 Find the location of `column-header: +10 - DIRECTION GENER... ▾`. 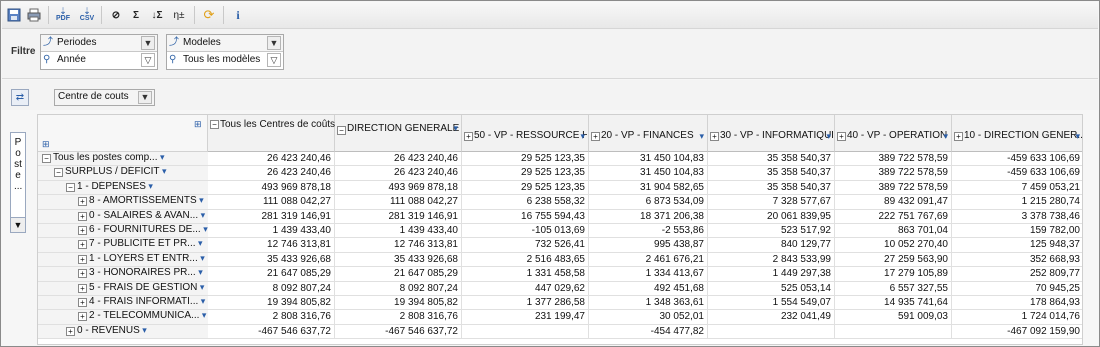

column-header: +10 - DIRECTION GENER... ▾ is located at coordinates (1017, 133).